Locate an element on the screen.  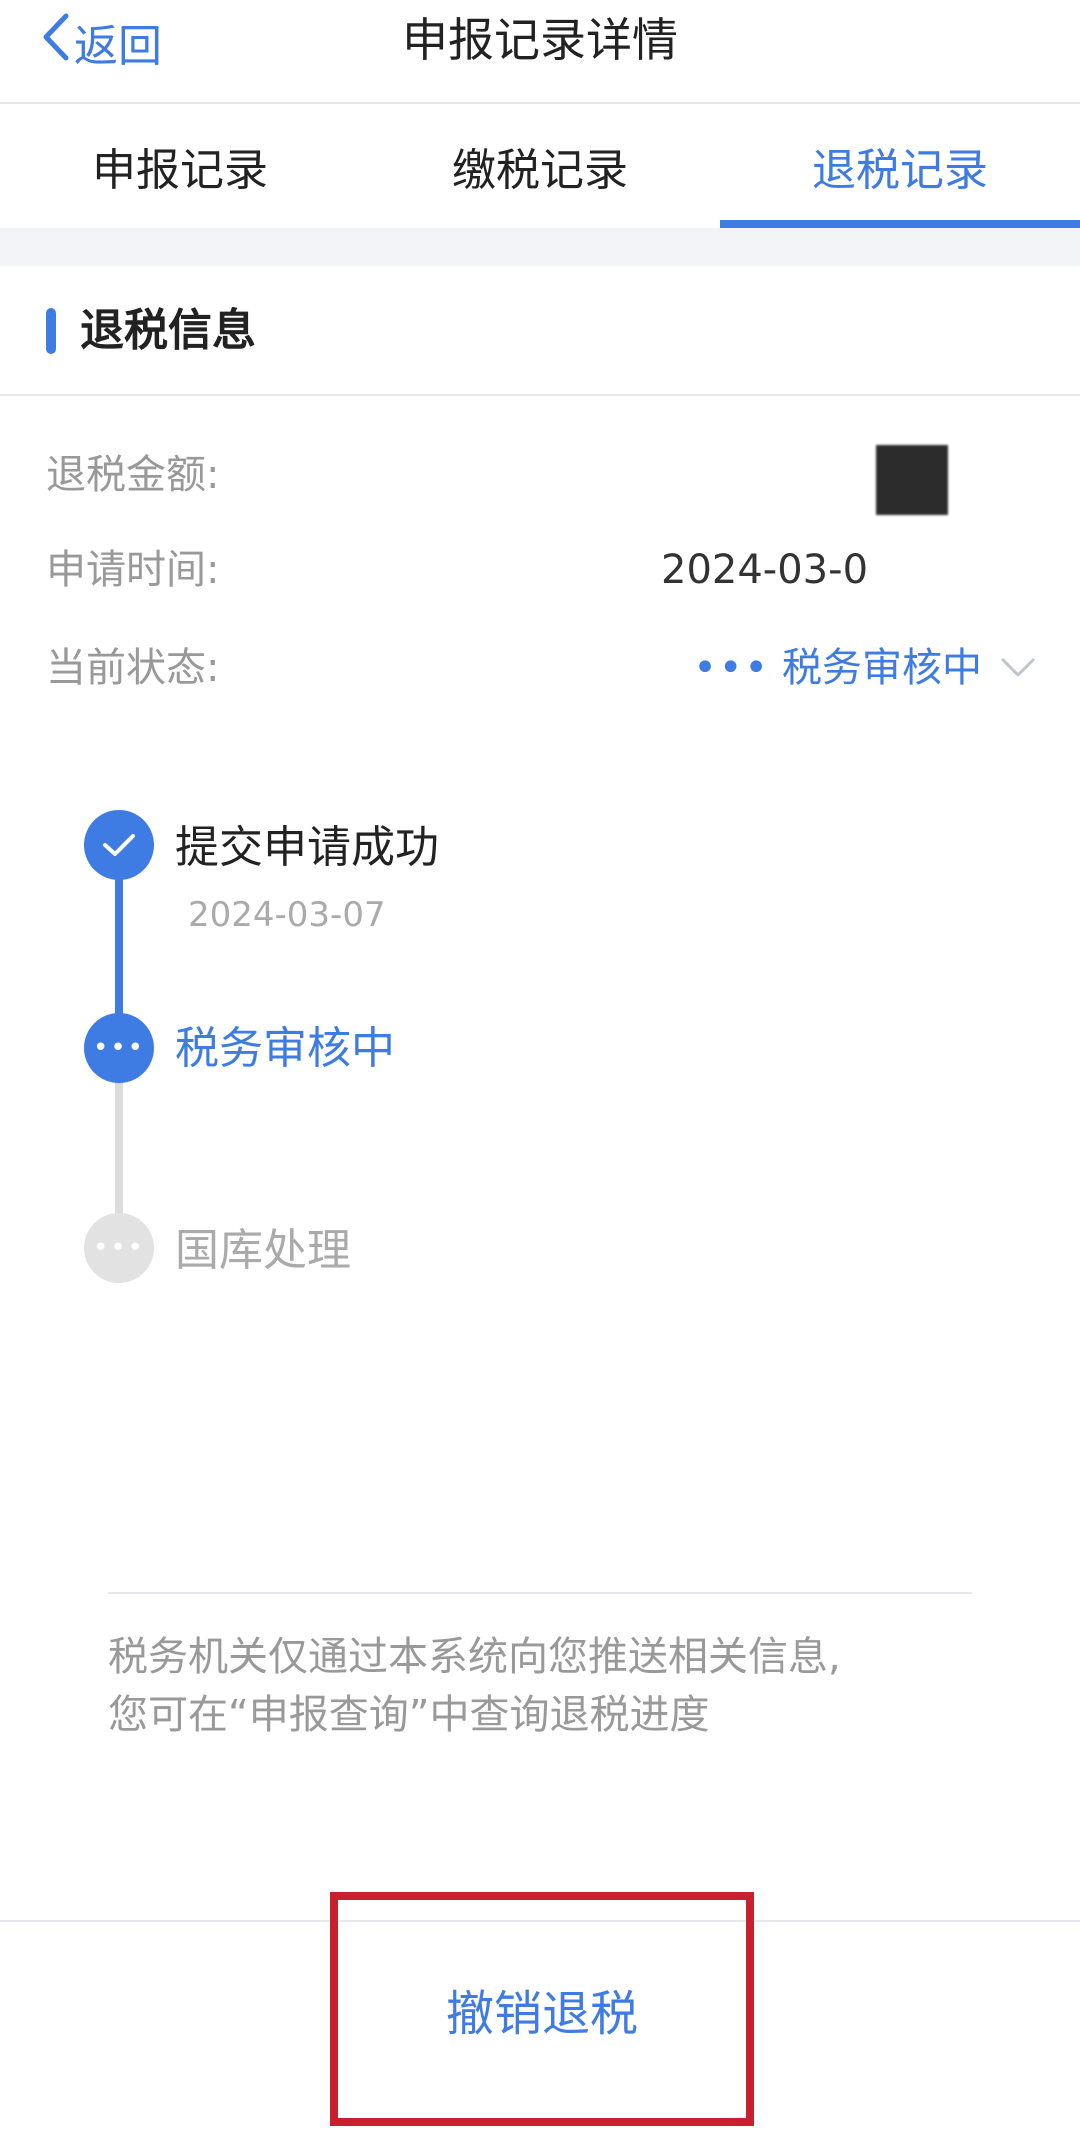
redacted-amount is located at coordinates (912, 480).